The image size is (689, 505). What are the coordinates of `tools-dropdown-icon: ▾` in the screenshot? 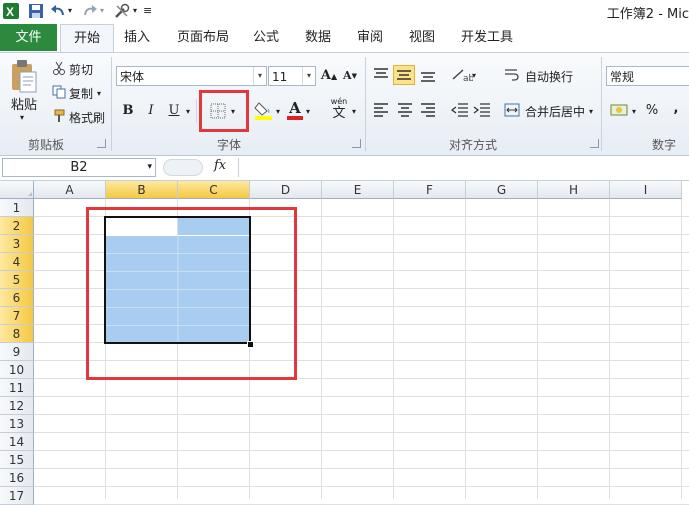 It's located at (137, 11).